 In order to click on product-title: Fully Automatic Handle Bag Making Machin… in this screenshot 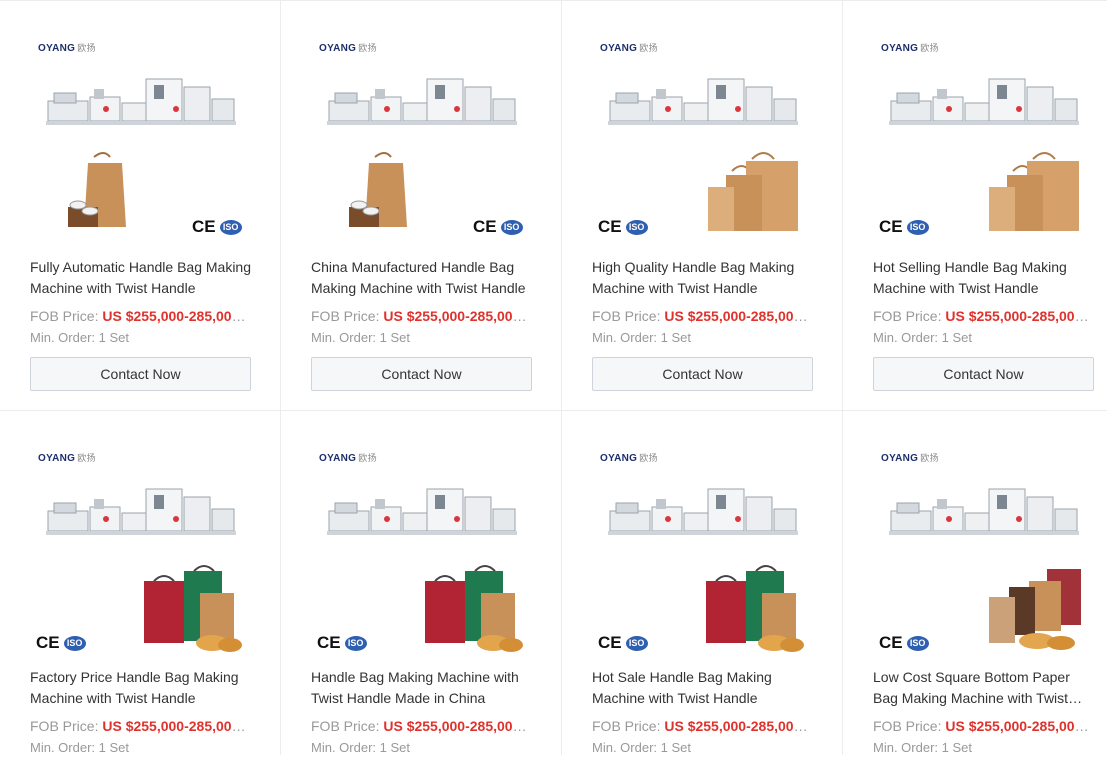, I will do `click(142, 278)`.